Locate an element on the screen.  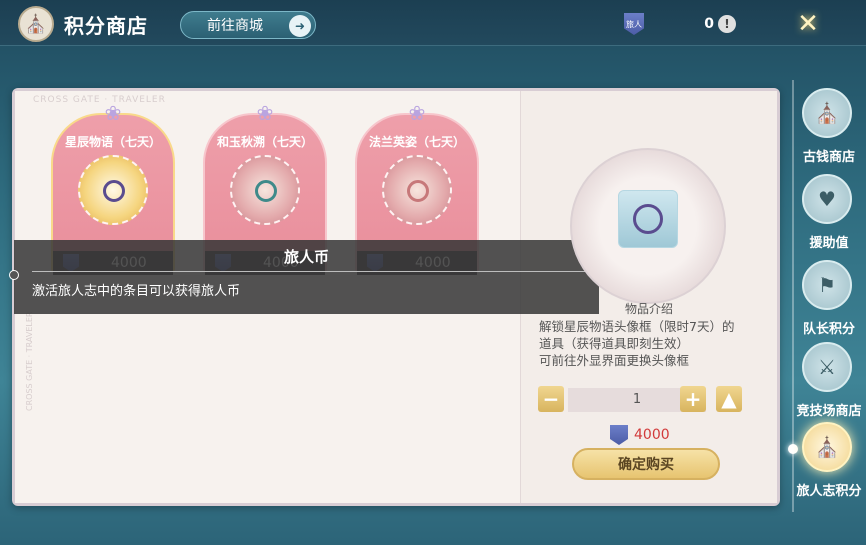
tooltip-divider is located at coordinates (313, 271).